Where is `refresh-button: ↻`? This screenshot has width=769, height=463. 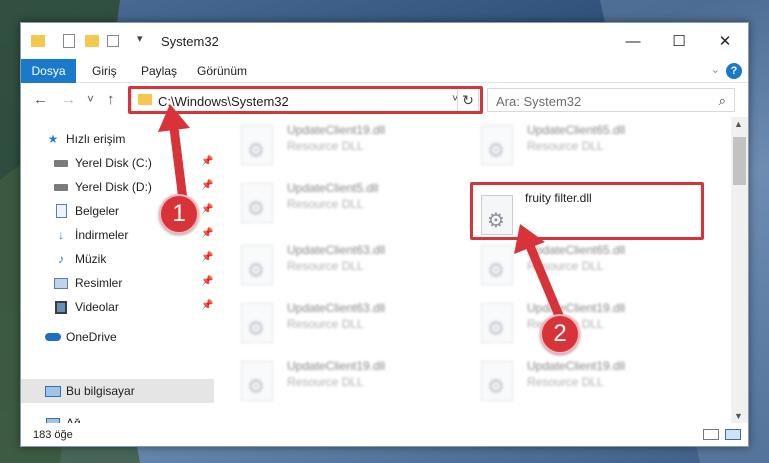 refresh-button: ↻ is located at coordinates (468, 100).